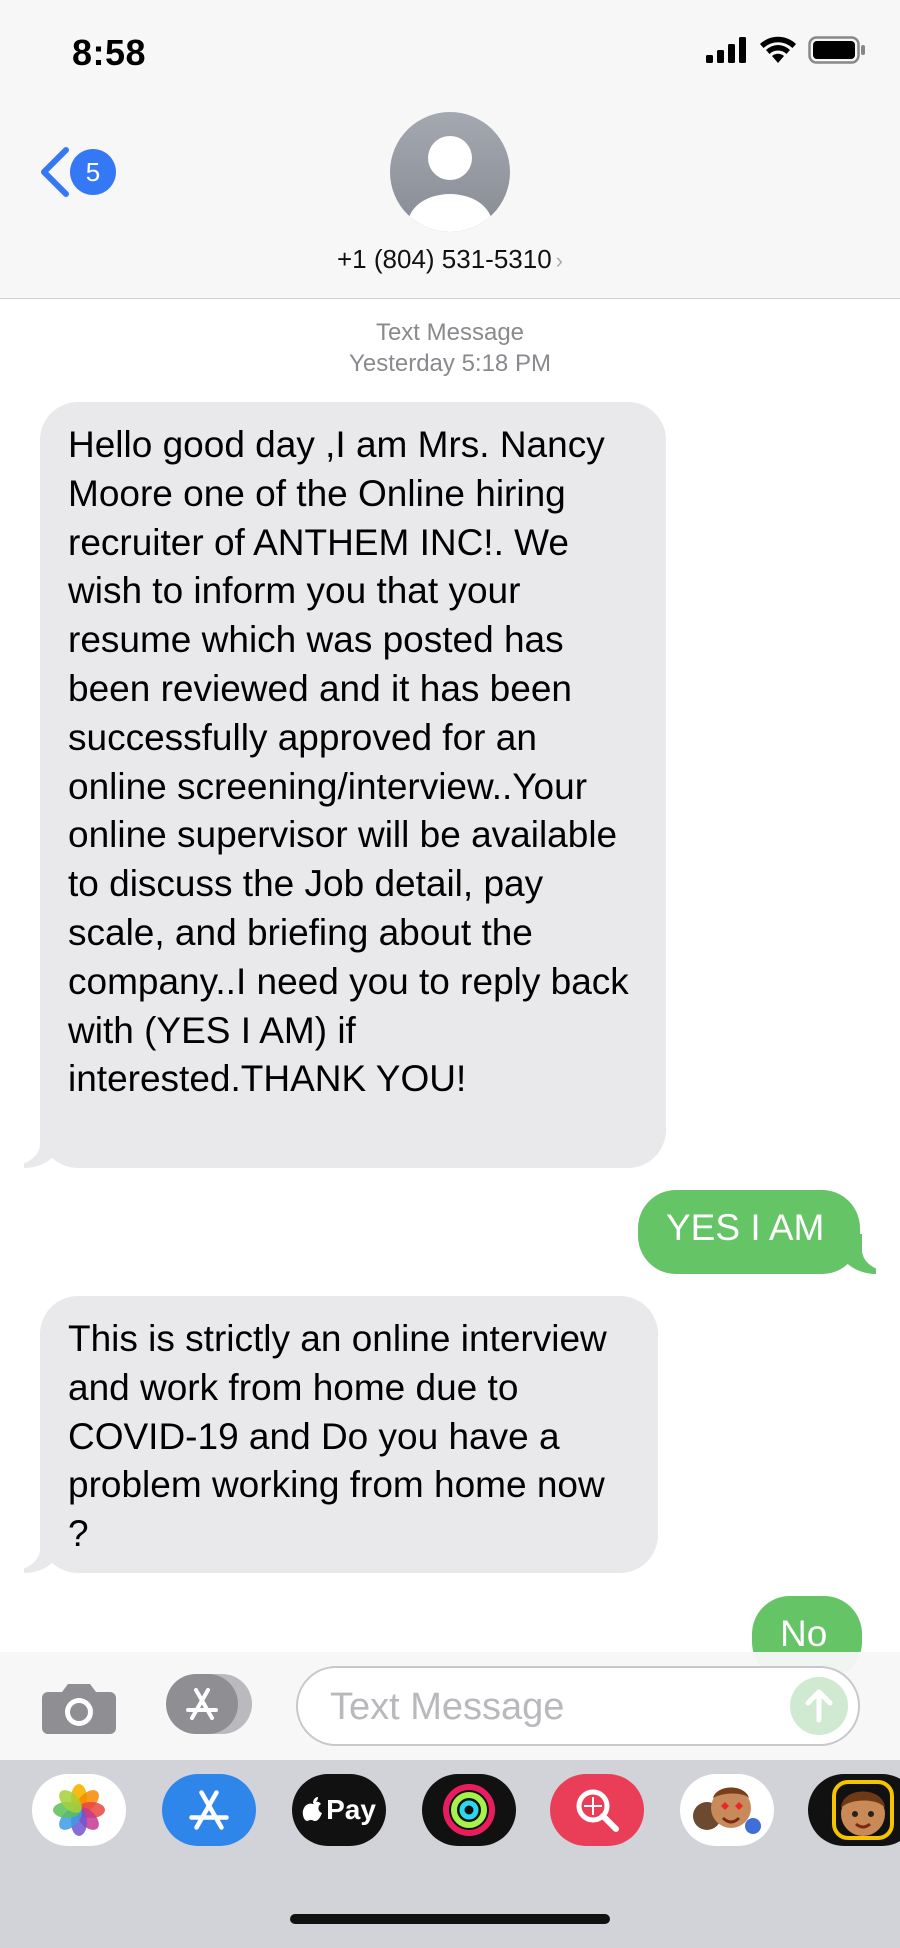 This screenshot has width=900, height=1948. I want to click on message-composer, so click(450, 1706).